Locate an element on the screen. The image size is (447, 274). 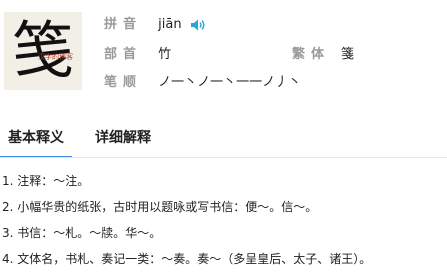
radical-value: 竹 is located at coordinates (165, 54).